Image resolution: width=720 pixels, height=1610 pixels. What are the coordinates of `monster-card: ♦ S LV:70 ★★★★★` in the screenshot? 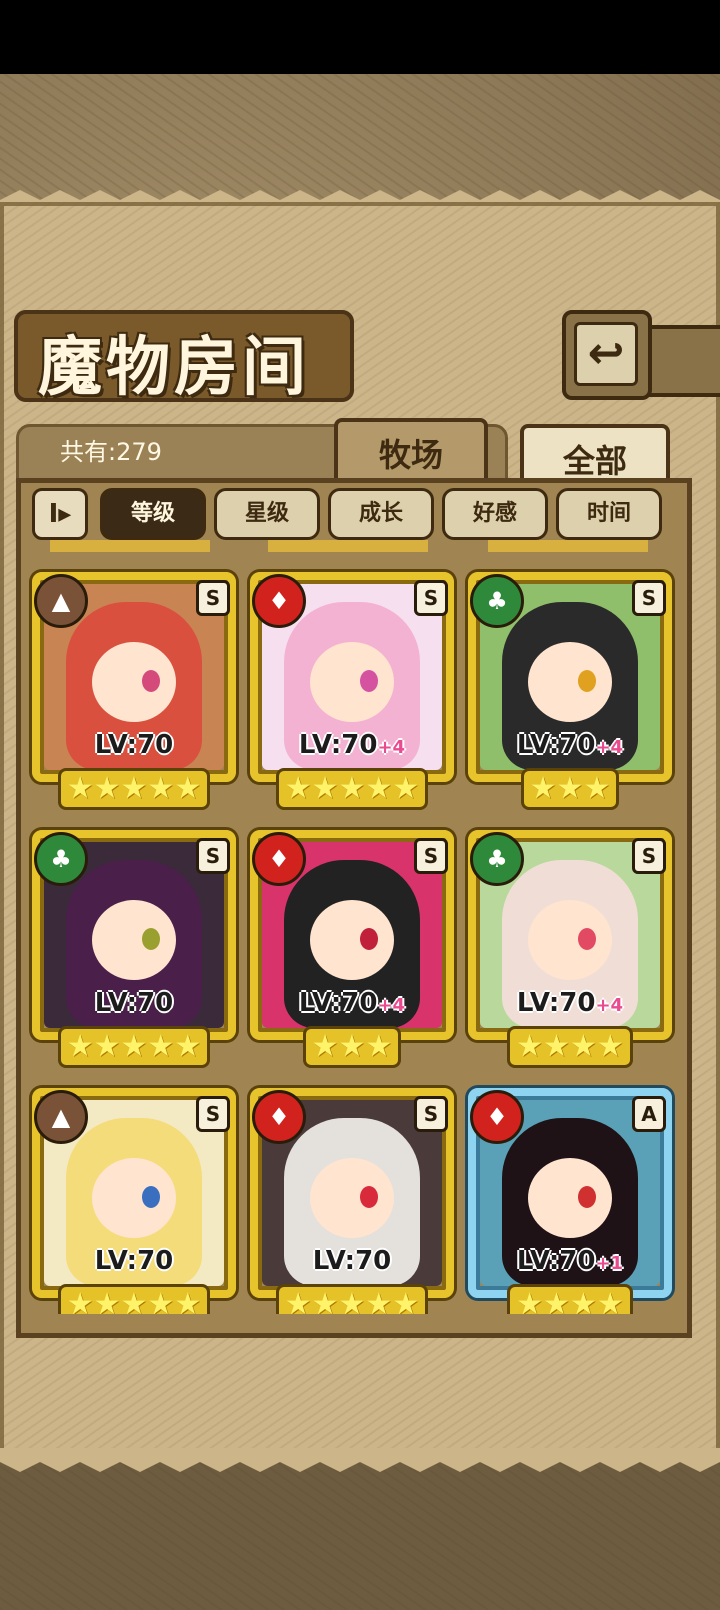 It's located at (352, 1201).